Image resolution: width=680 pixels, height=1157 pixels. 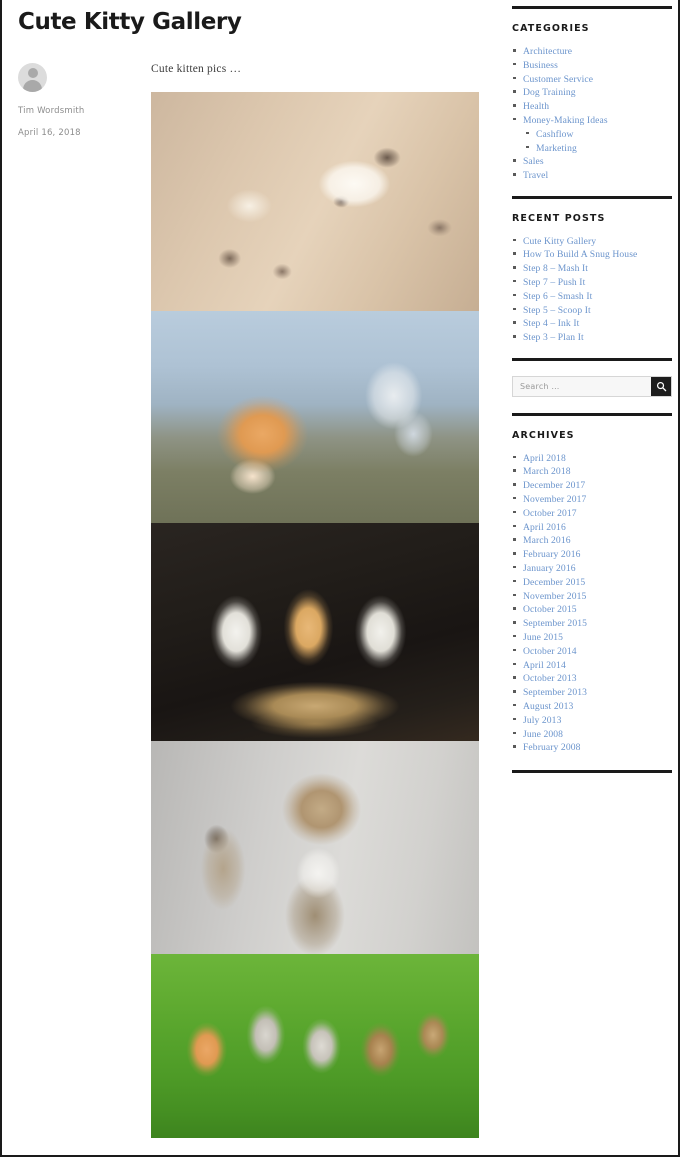 What do you see at coordinates (554, 499) in the screenshot?
I see `archive-link: November 2017` at bounding box center [554, 499].